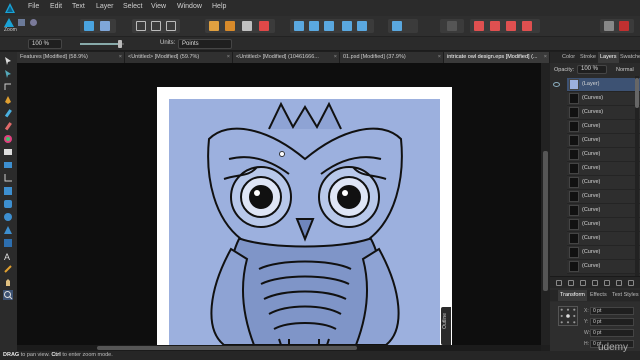  What do you see at coordinates (8, 139) in the screenshot?
I see `fill-tool-icon` at bounding box center [8, 139].